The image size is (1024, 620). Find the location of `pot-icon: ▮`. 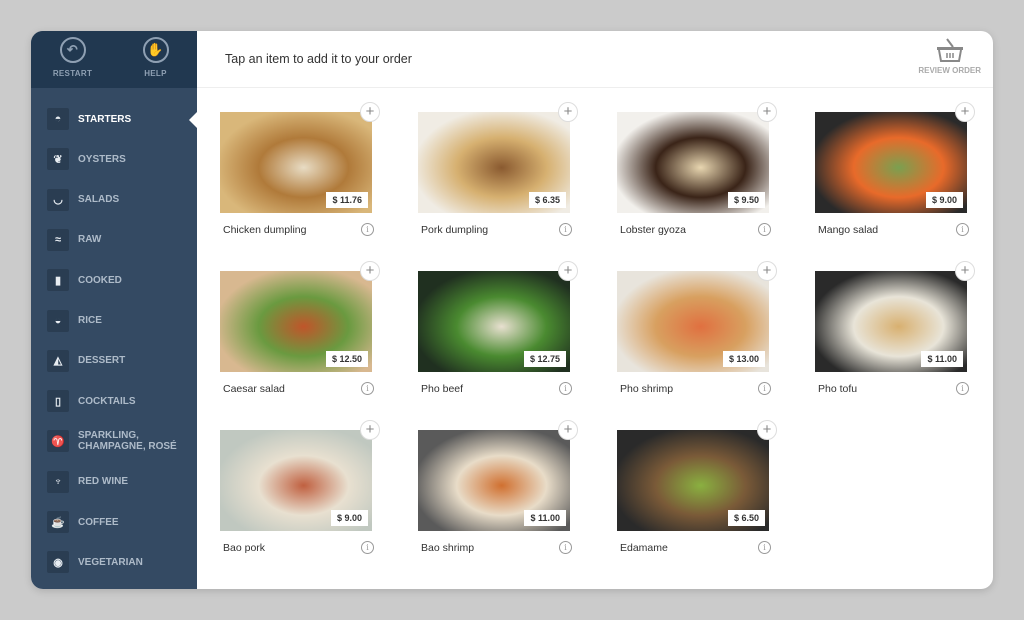

pot-icon: ▮ is located at coordinates (58, 280).